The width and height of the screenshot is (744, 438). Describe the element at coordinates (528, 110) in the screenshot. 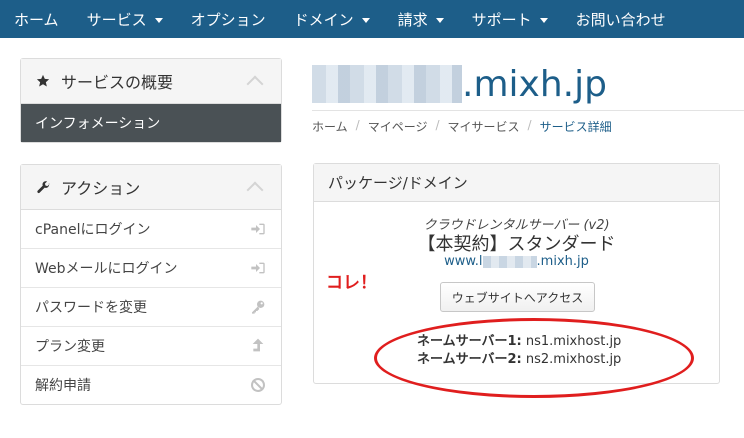

I see `title-divider` at that location.